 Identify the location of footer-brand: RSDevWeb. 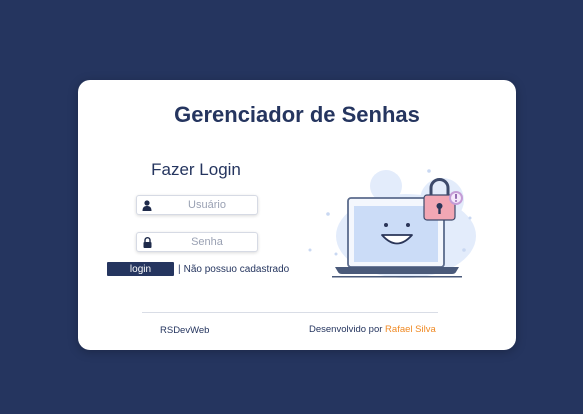
(185, 330).